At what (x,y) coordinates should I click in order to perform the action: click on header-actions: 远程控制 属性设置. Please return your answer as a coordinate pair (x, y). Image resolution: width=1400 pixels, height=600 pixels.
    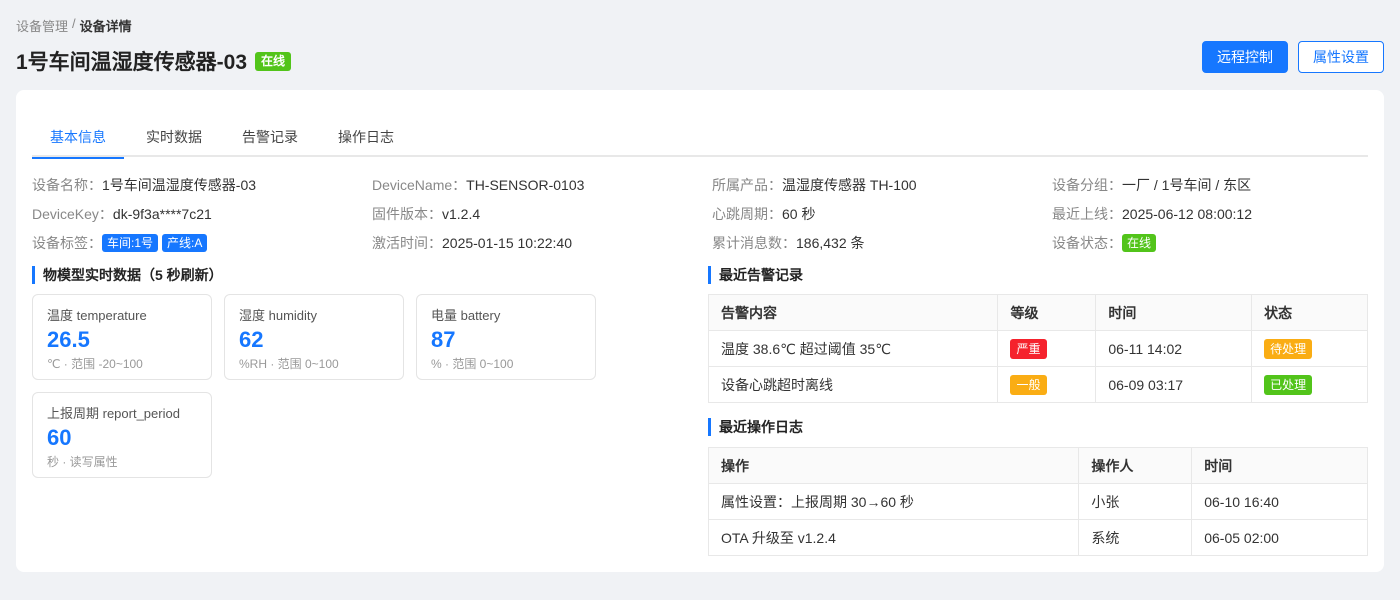
    Looking at the image, I should click on (1293, 57).